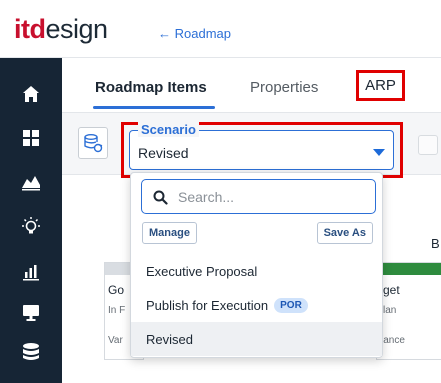 This screenshot has height=383, width=441. What do you see at coordinates (169, 233) in the screenshot?
I see `manage-button: Manage` at bounding box center [169, 233].